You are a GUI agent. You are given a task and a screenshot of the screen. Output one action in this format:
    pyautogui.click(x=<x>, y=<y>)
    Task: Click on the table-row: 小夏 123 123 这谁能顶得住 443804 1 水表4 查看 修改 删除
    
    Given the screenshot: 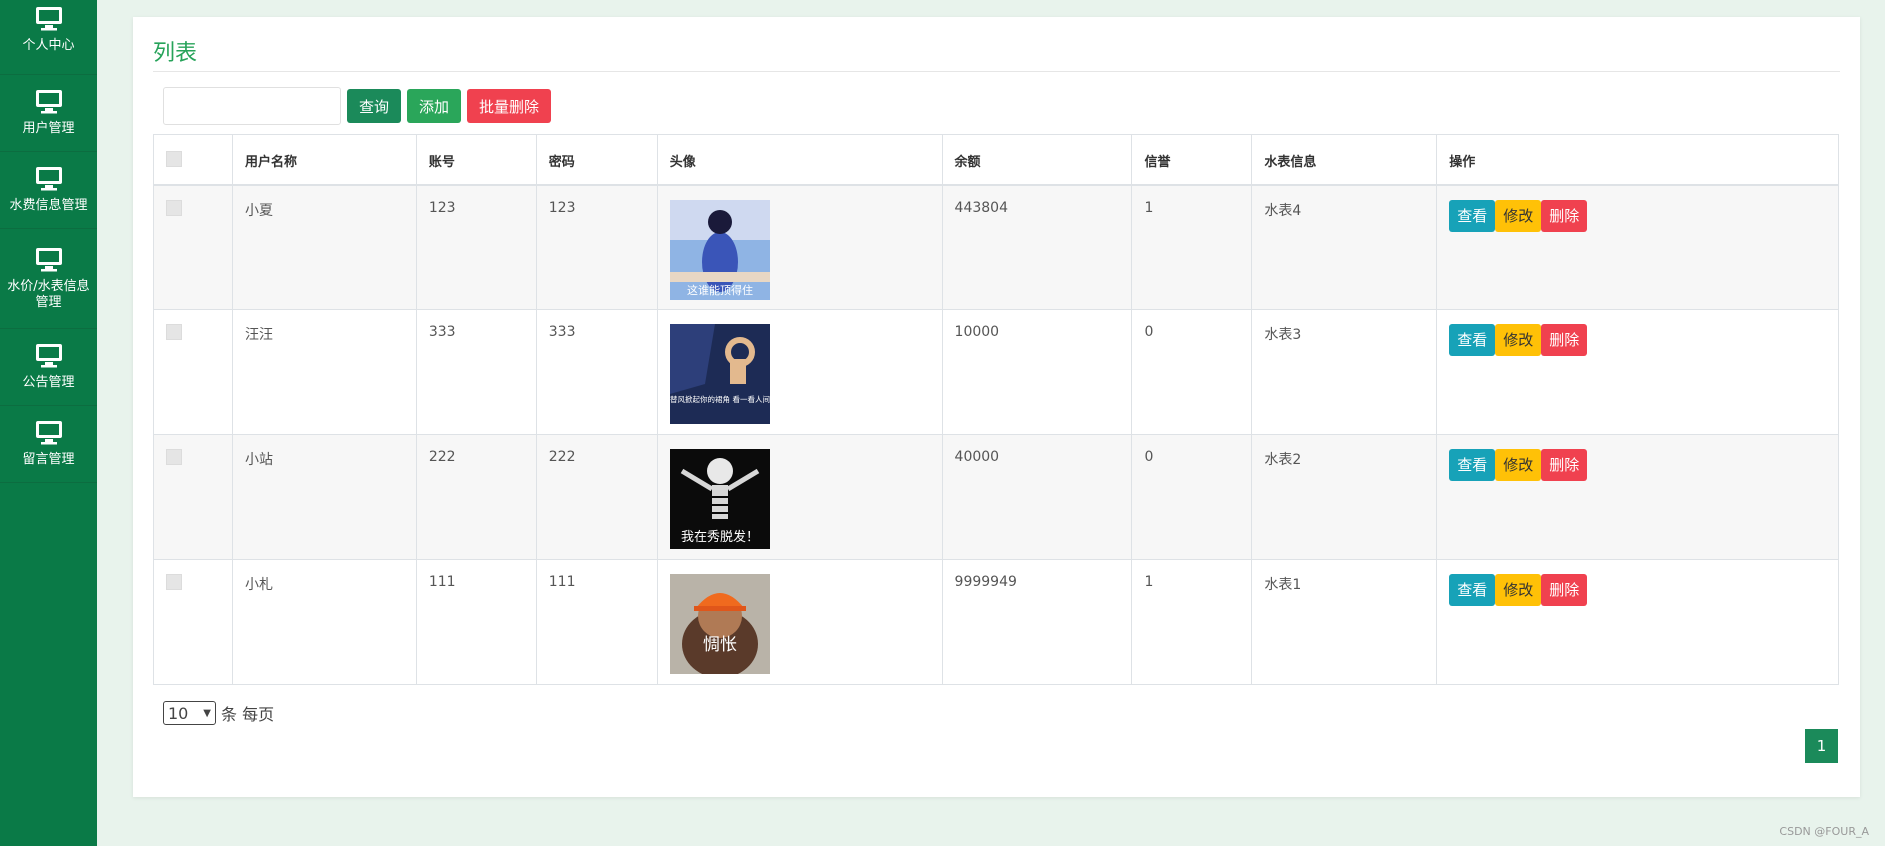 What is the action you would take?
    pyautogui.click(x=996, y=247)
    